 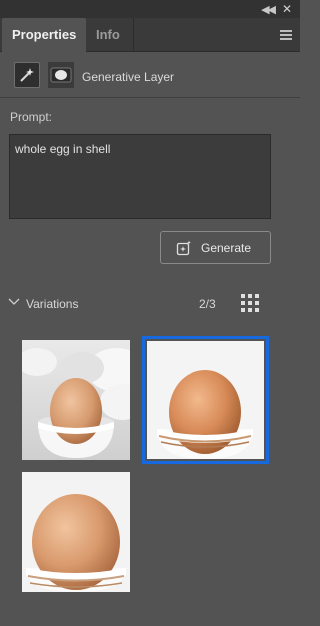 What do you see at coordinates (226, 248) in the screenshot?
I see `generate-button-label: Generate` at bounding box center [226, 248].